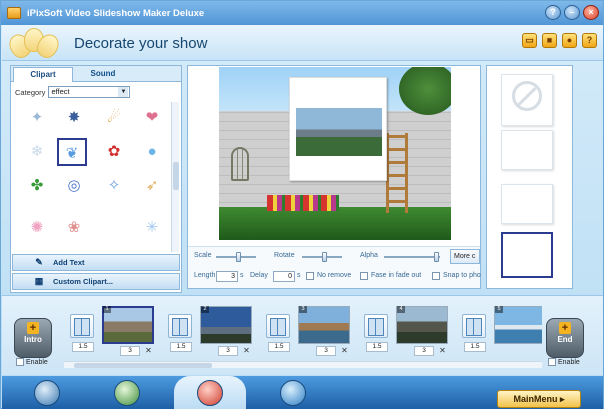 This screenshot has height=409, width=604. What do you see at coordinates (152, 228) in the screenshot?
I see `clipart-light-icon: ✳` at bounding box center [152, 228].